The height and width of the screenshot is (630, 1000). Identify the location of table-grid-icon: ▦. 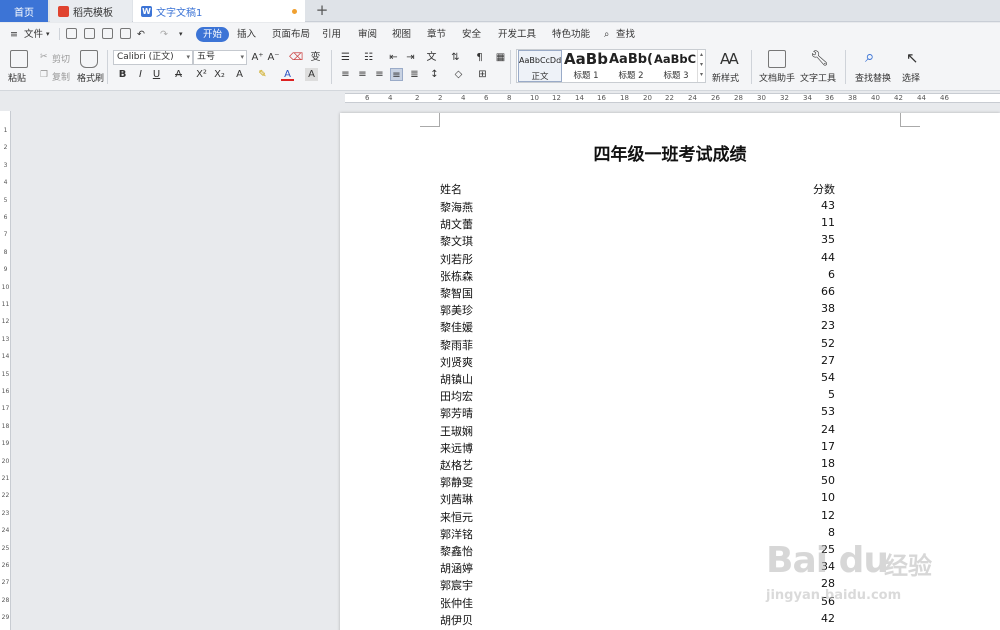
(500, 57).